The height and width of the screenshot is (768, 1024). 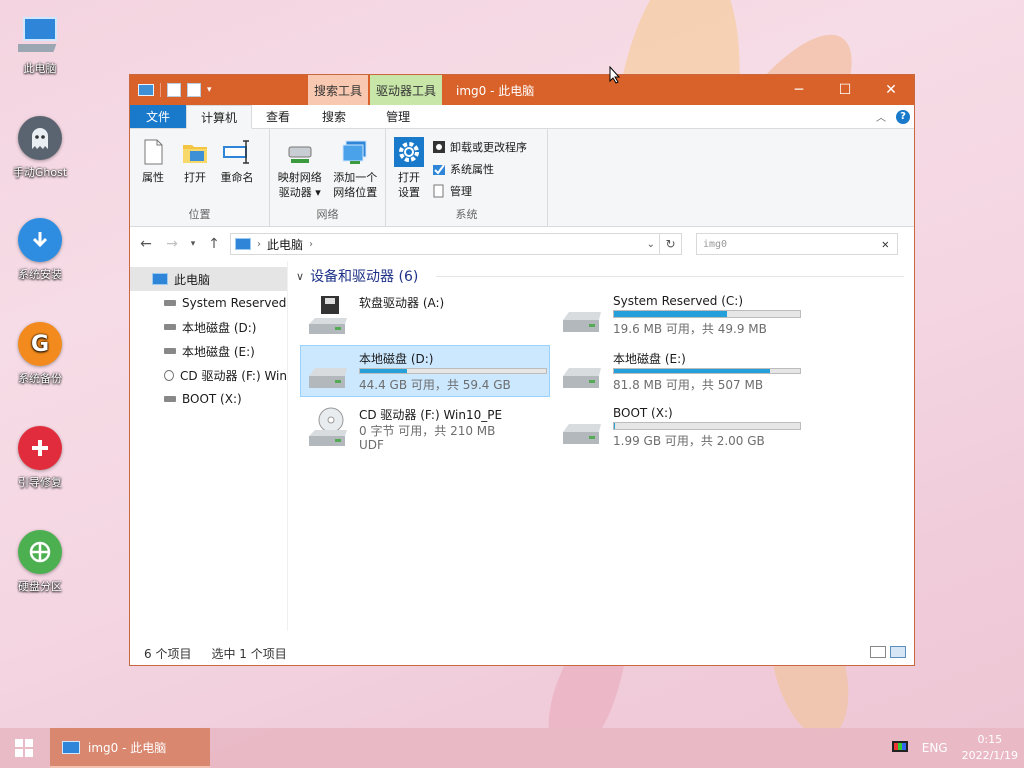 What do you see at coordinates (214, 244) in the screenshot?
I see `up-button: ↑` at bounding box center [214, 244].